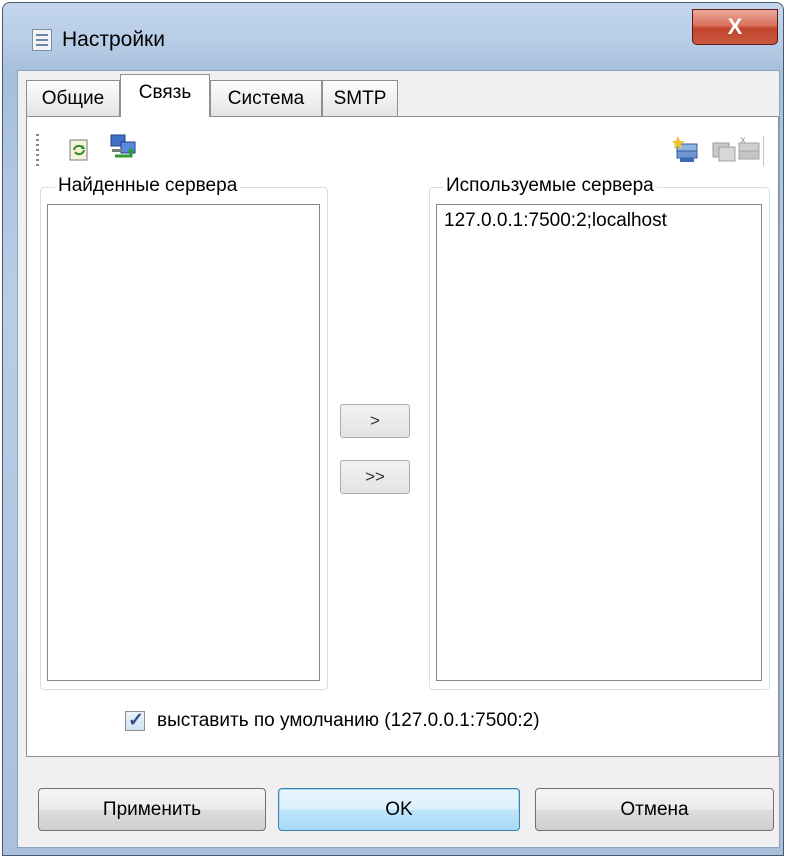  I want to click on move-all-button: >>, so click(375, 477).